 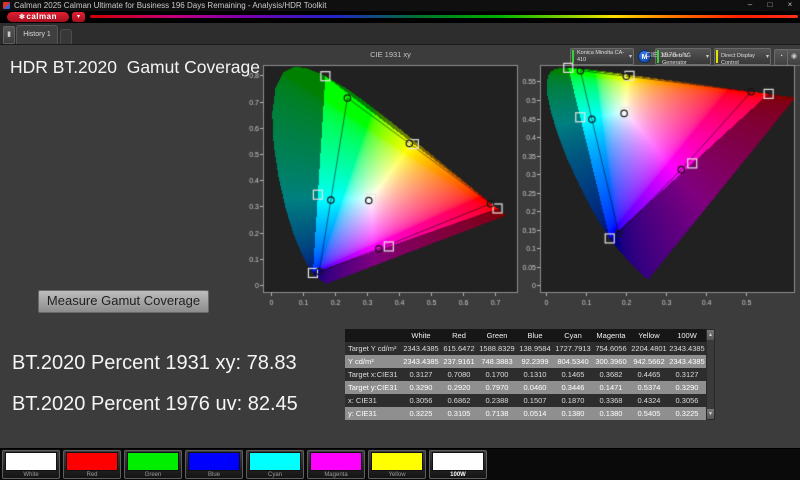 What do you see at coordinates (153, 475) in the screenshot?
I see `swatch-label: Green` at bounding box center [153, 475].